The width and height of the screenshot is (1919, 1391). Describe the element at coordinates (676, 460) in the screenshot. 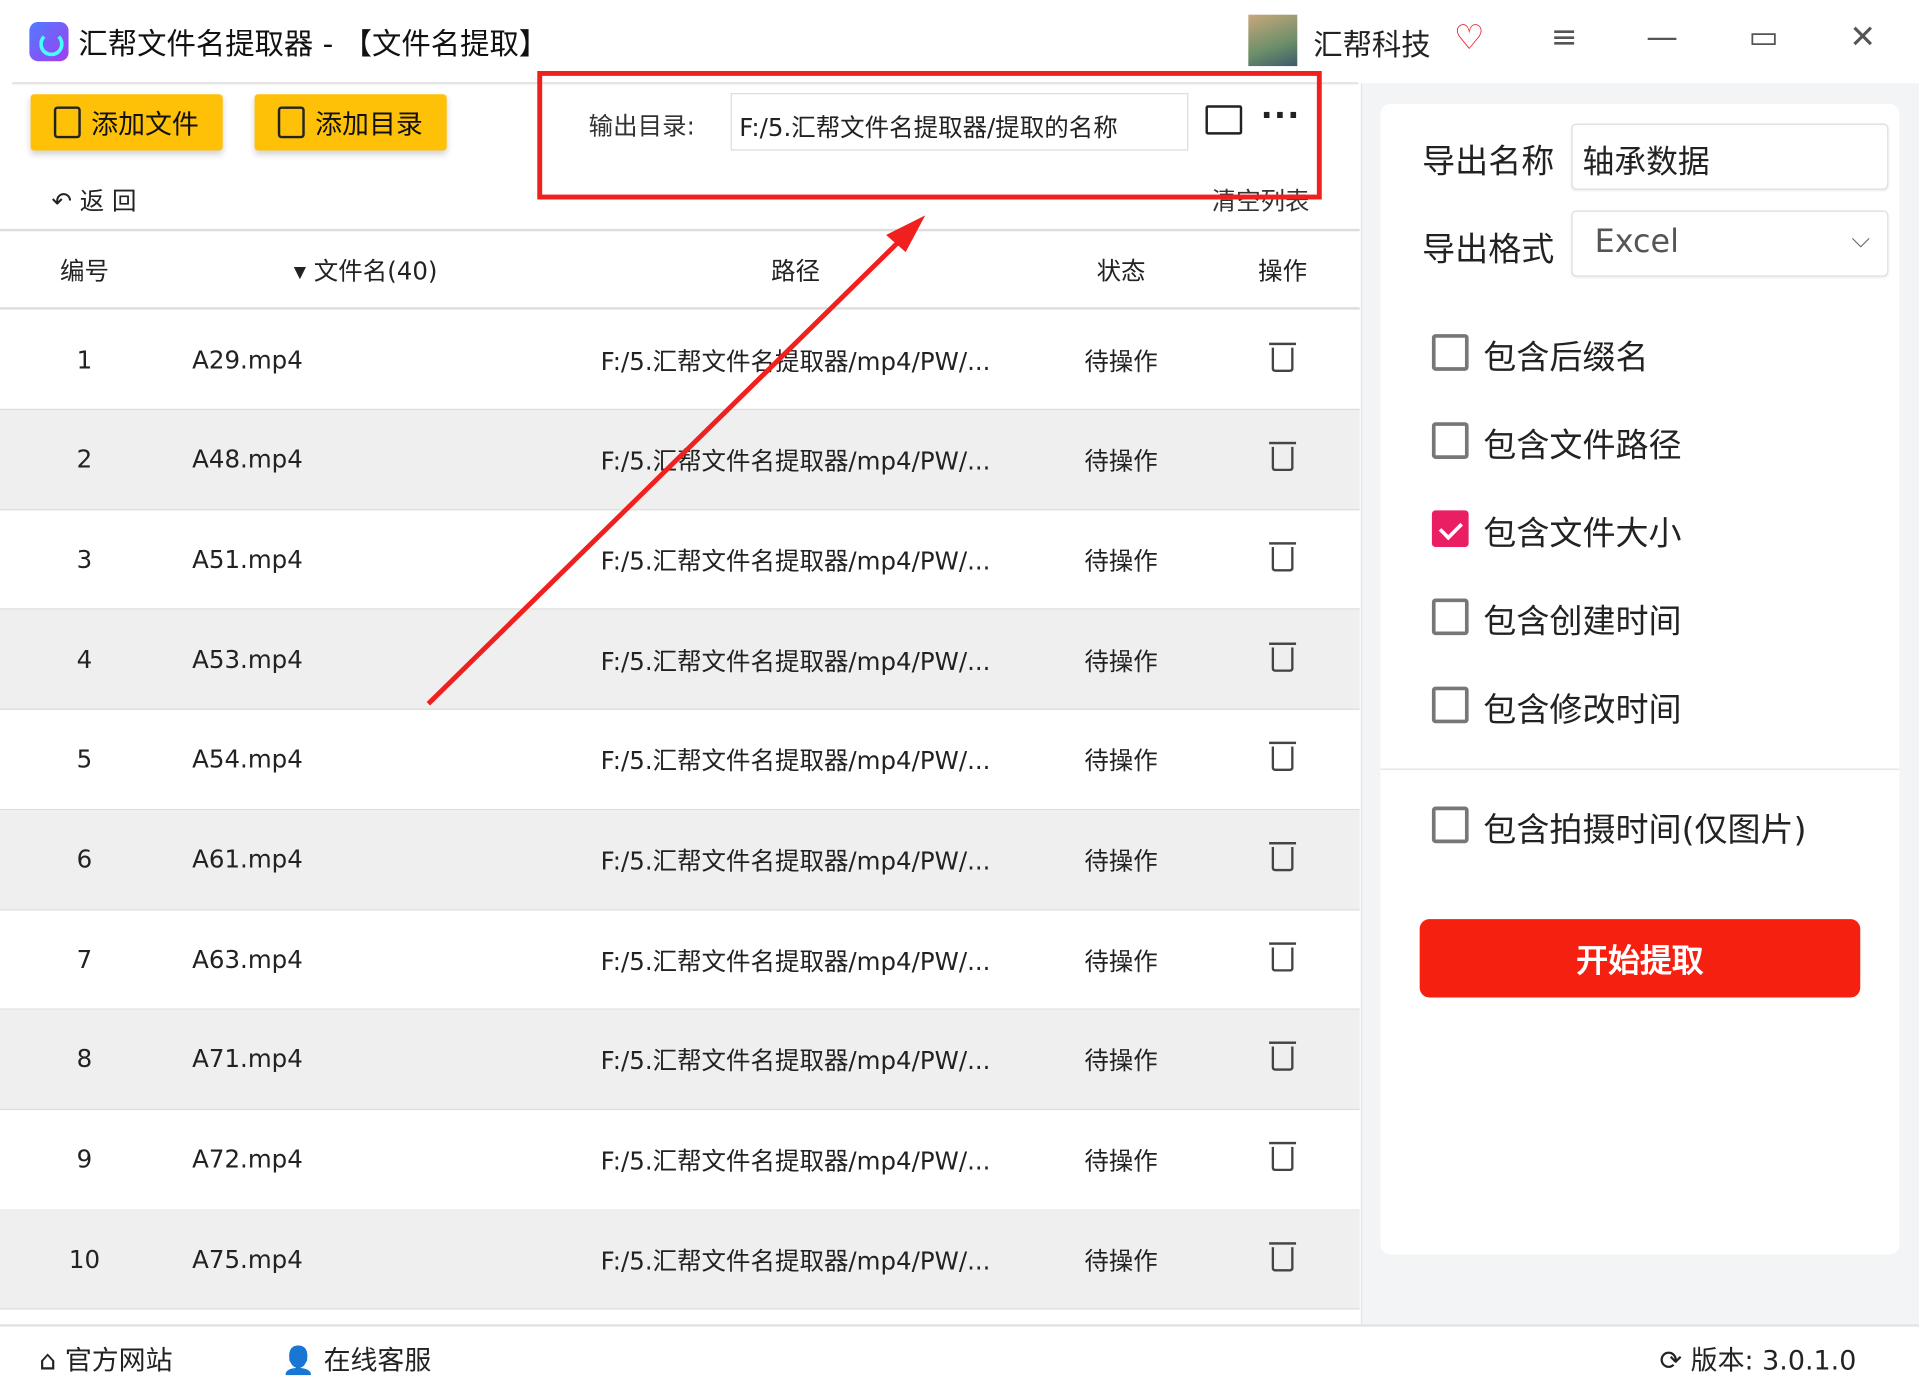

I see `annotation-arrow` at that location.